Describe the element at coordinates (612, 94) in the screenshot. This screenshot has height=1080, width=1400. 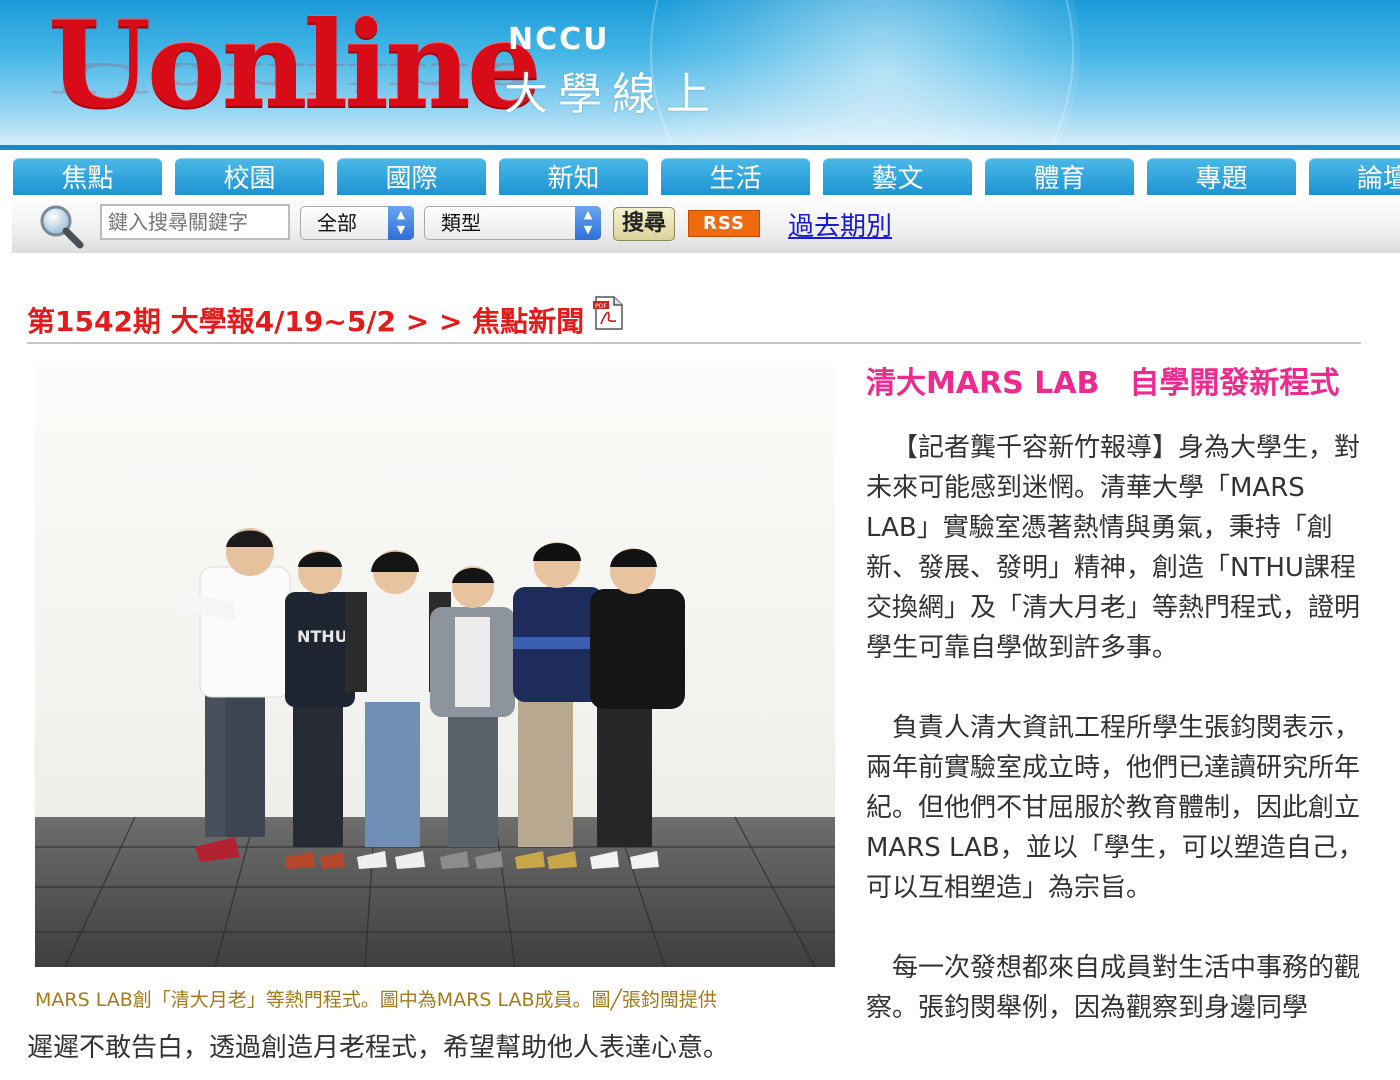
I see `site-subtitle: 大學線上` at that location.